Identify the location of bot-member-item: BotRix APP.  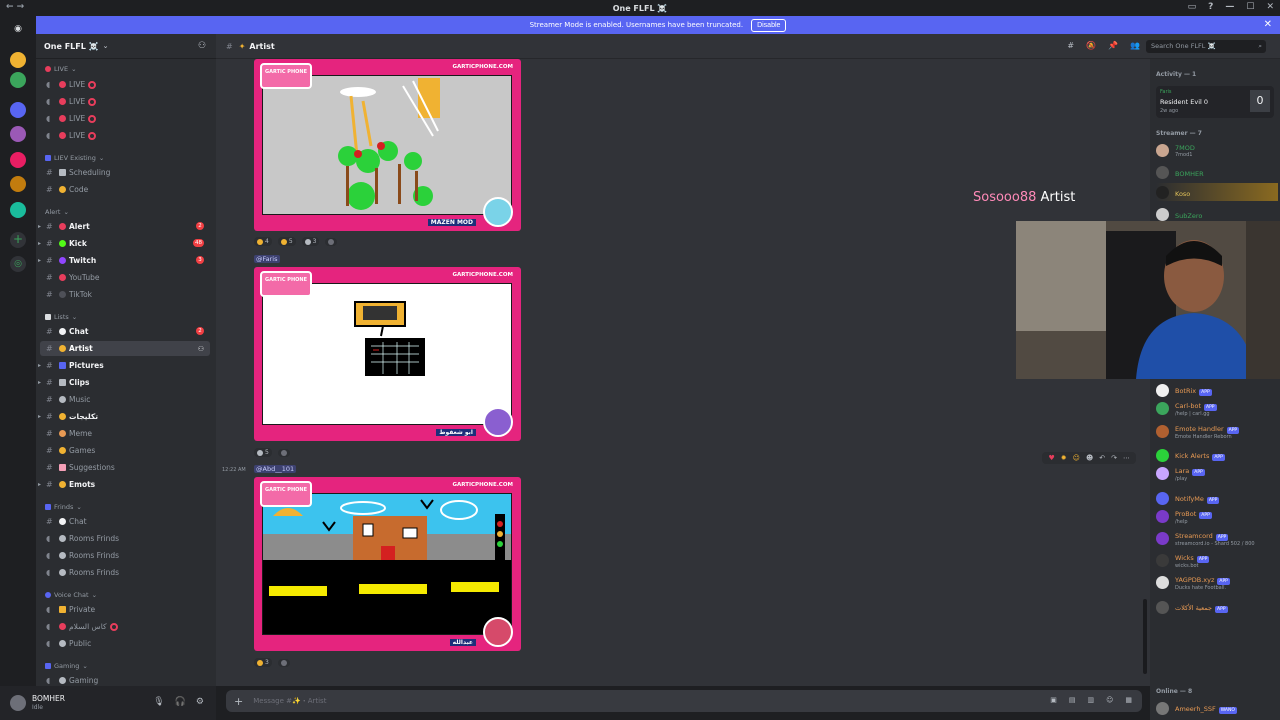
(1217, 390).